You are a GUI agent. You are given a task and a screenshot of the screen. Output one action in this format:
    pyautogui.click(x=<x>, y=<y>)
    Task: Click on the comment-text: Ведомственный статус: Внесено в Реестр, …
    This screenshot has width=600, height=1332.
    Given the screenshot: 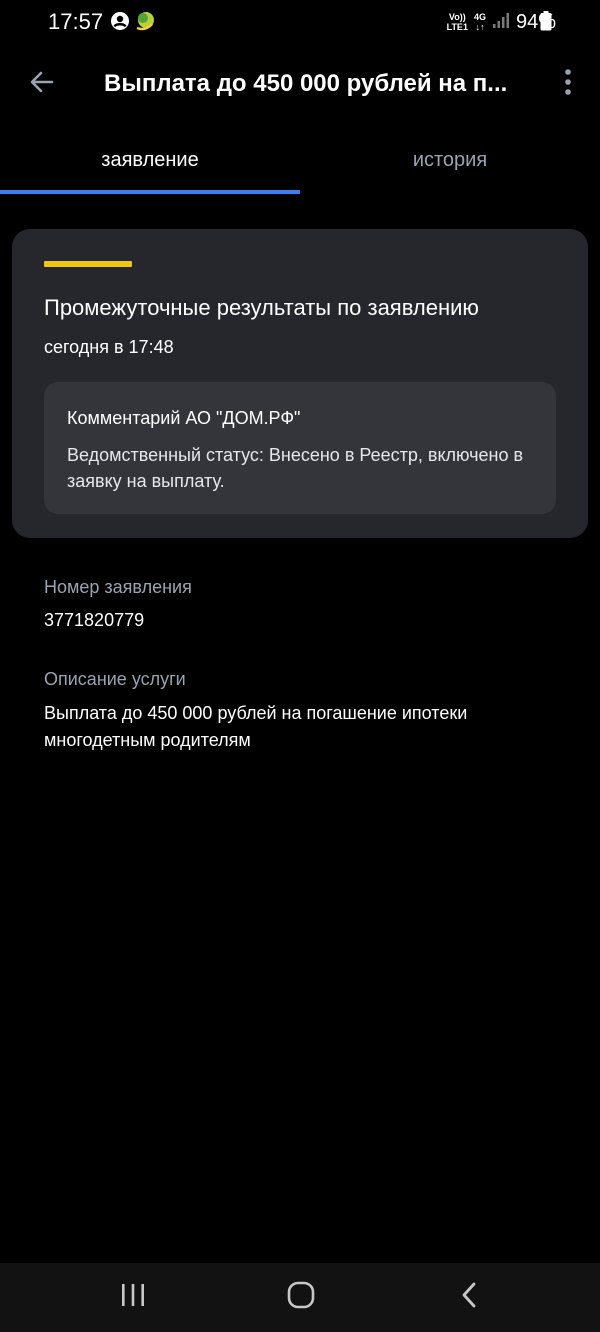 What is the action you would take?
    pyautogui.click(x=295, y=468)
    